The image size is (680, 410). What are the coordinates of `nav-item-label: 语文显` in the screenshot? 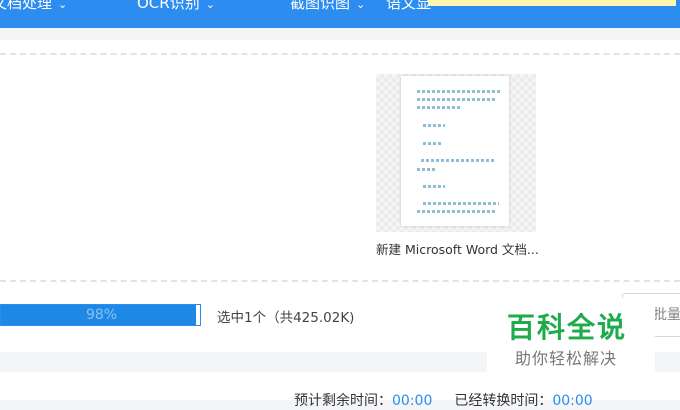 It's located at (409, 6).